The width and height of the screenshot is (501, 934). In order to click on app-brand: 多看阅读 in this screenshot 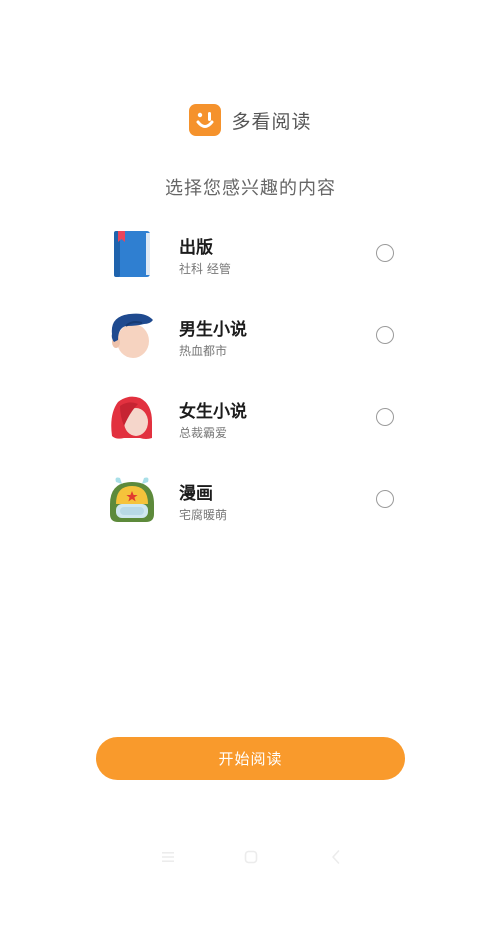, I will do `click(250, 120)`.